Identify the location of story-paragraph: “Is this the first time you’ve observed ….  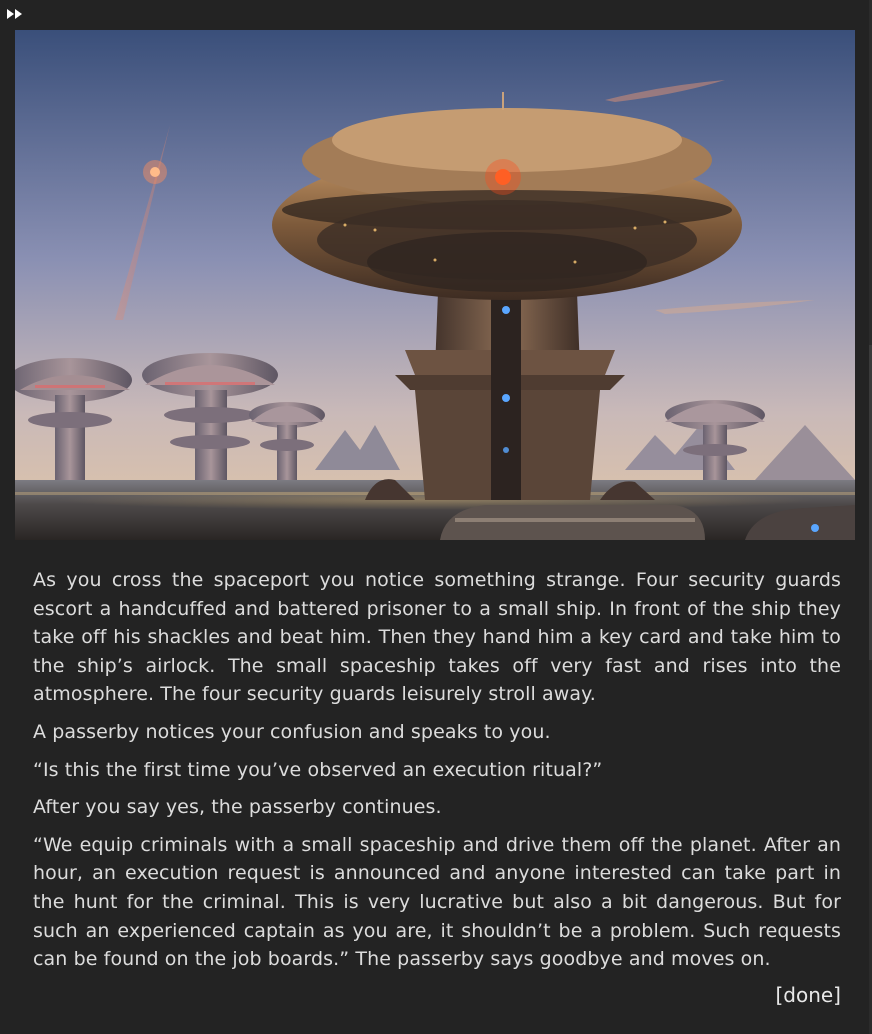
(318, 769).